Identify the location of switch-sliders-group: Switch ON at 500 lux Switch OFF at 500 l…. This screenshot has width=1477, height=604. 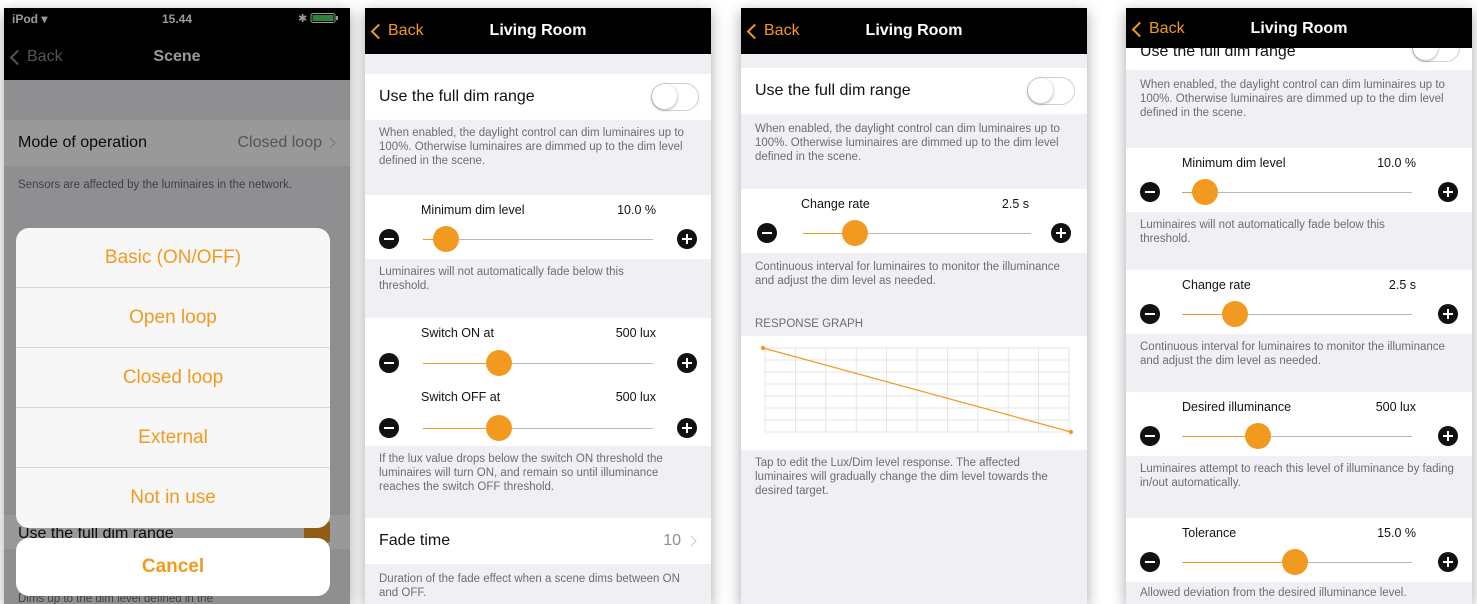
(538, 382).